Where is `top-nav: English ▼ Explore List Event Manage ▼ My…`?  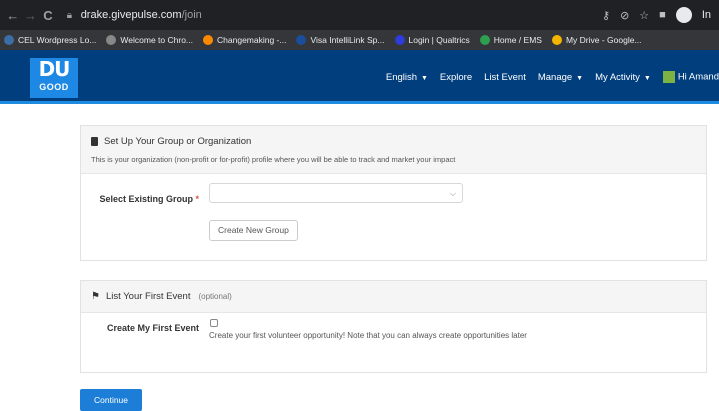 top-nav: English ▼ Explore List Event Manage ▼ My… is located at coordinates (552, 77).